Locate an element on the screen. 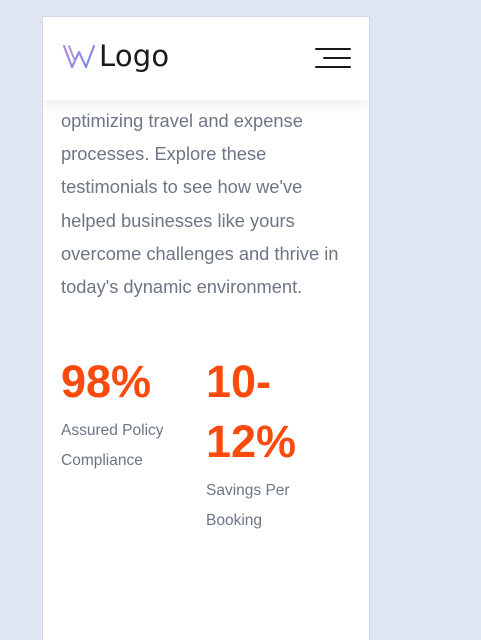  stat-booking-savings: 10-12% Savings Per Booking is located at coordinates (261, 443).